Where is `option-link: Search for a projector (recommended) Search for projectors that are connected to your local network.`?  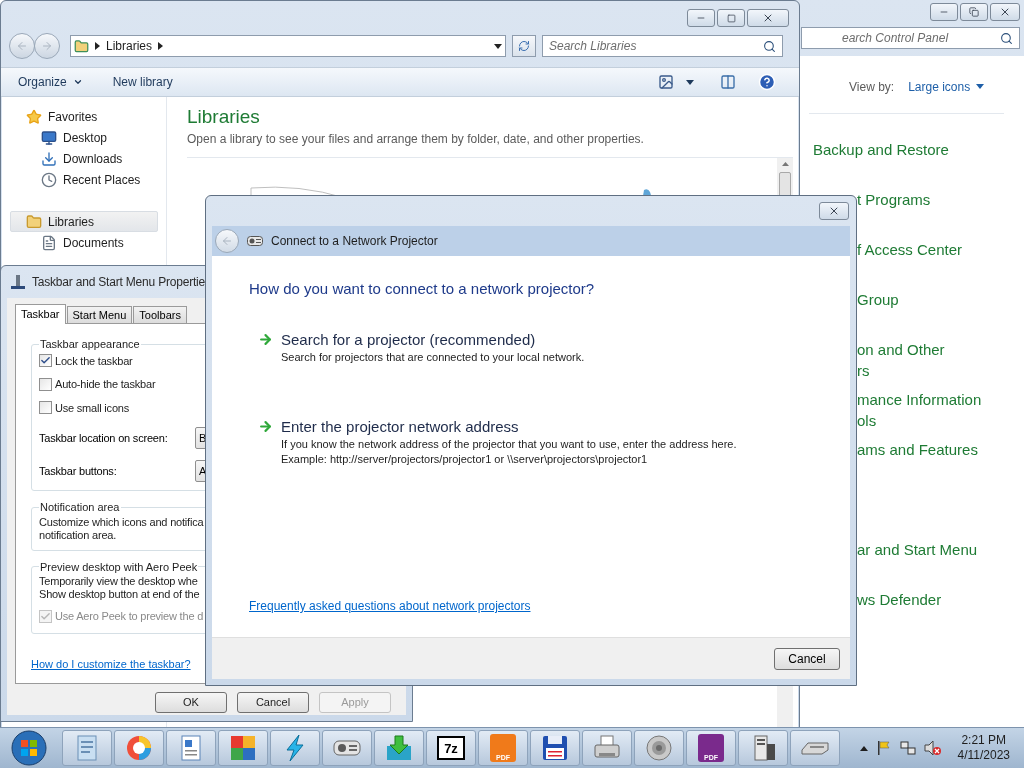 option-link: Search for a projector (recommended) Search for projectors that are connected to your local network. is located at coordinates (499, 347).